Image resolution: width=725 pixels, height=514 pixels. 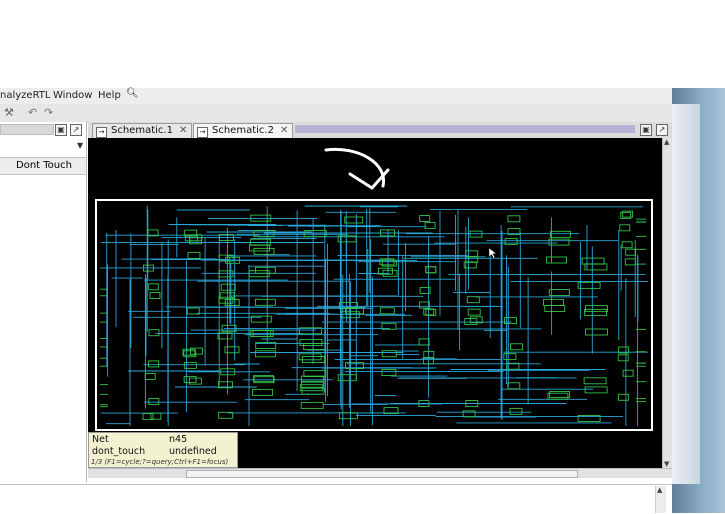 I want to click on dont-touch-header-label: Dont Touch, so click(x=44, y=165).